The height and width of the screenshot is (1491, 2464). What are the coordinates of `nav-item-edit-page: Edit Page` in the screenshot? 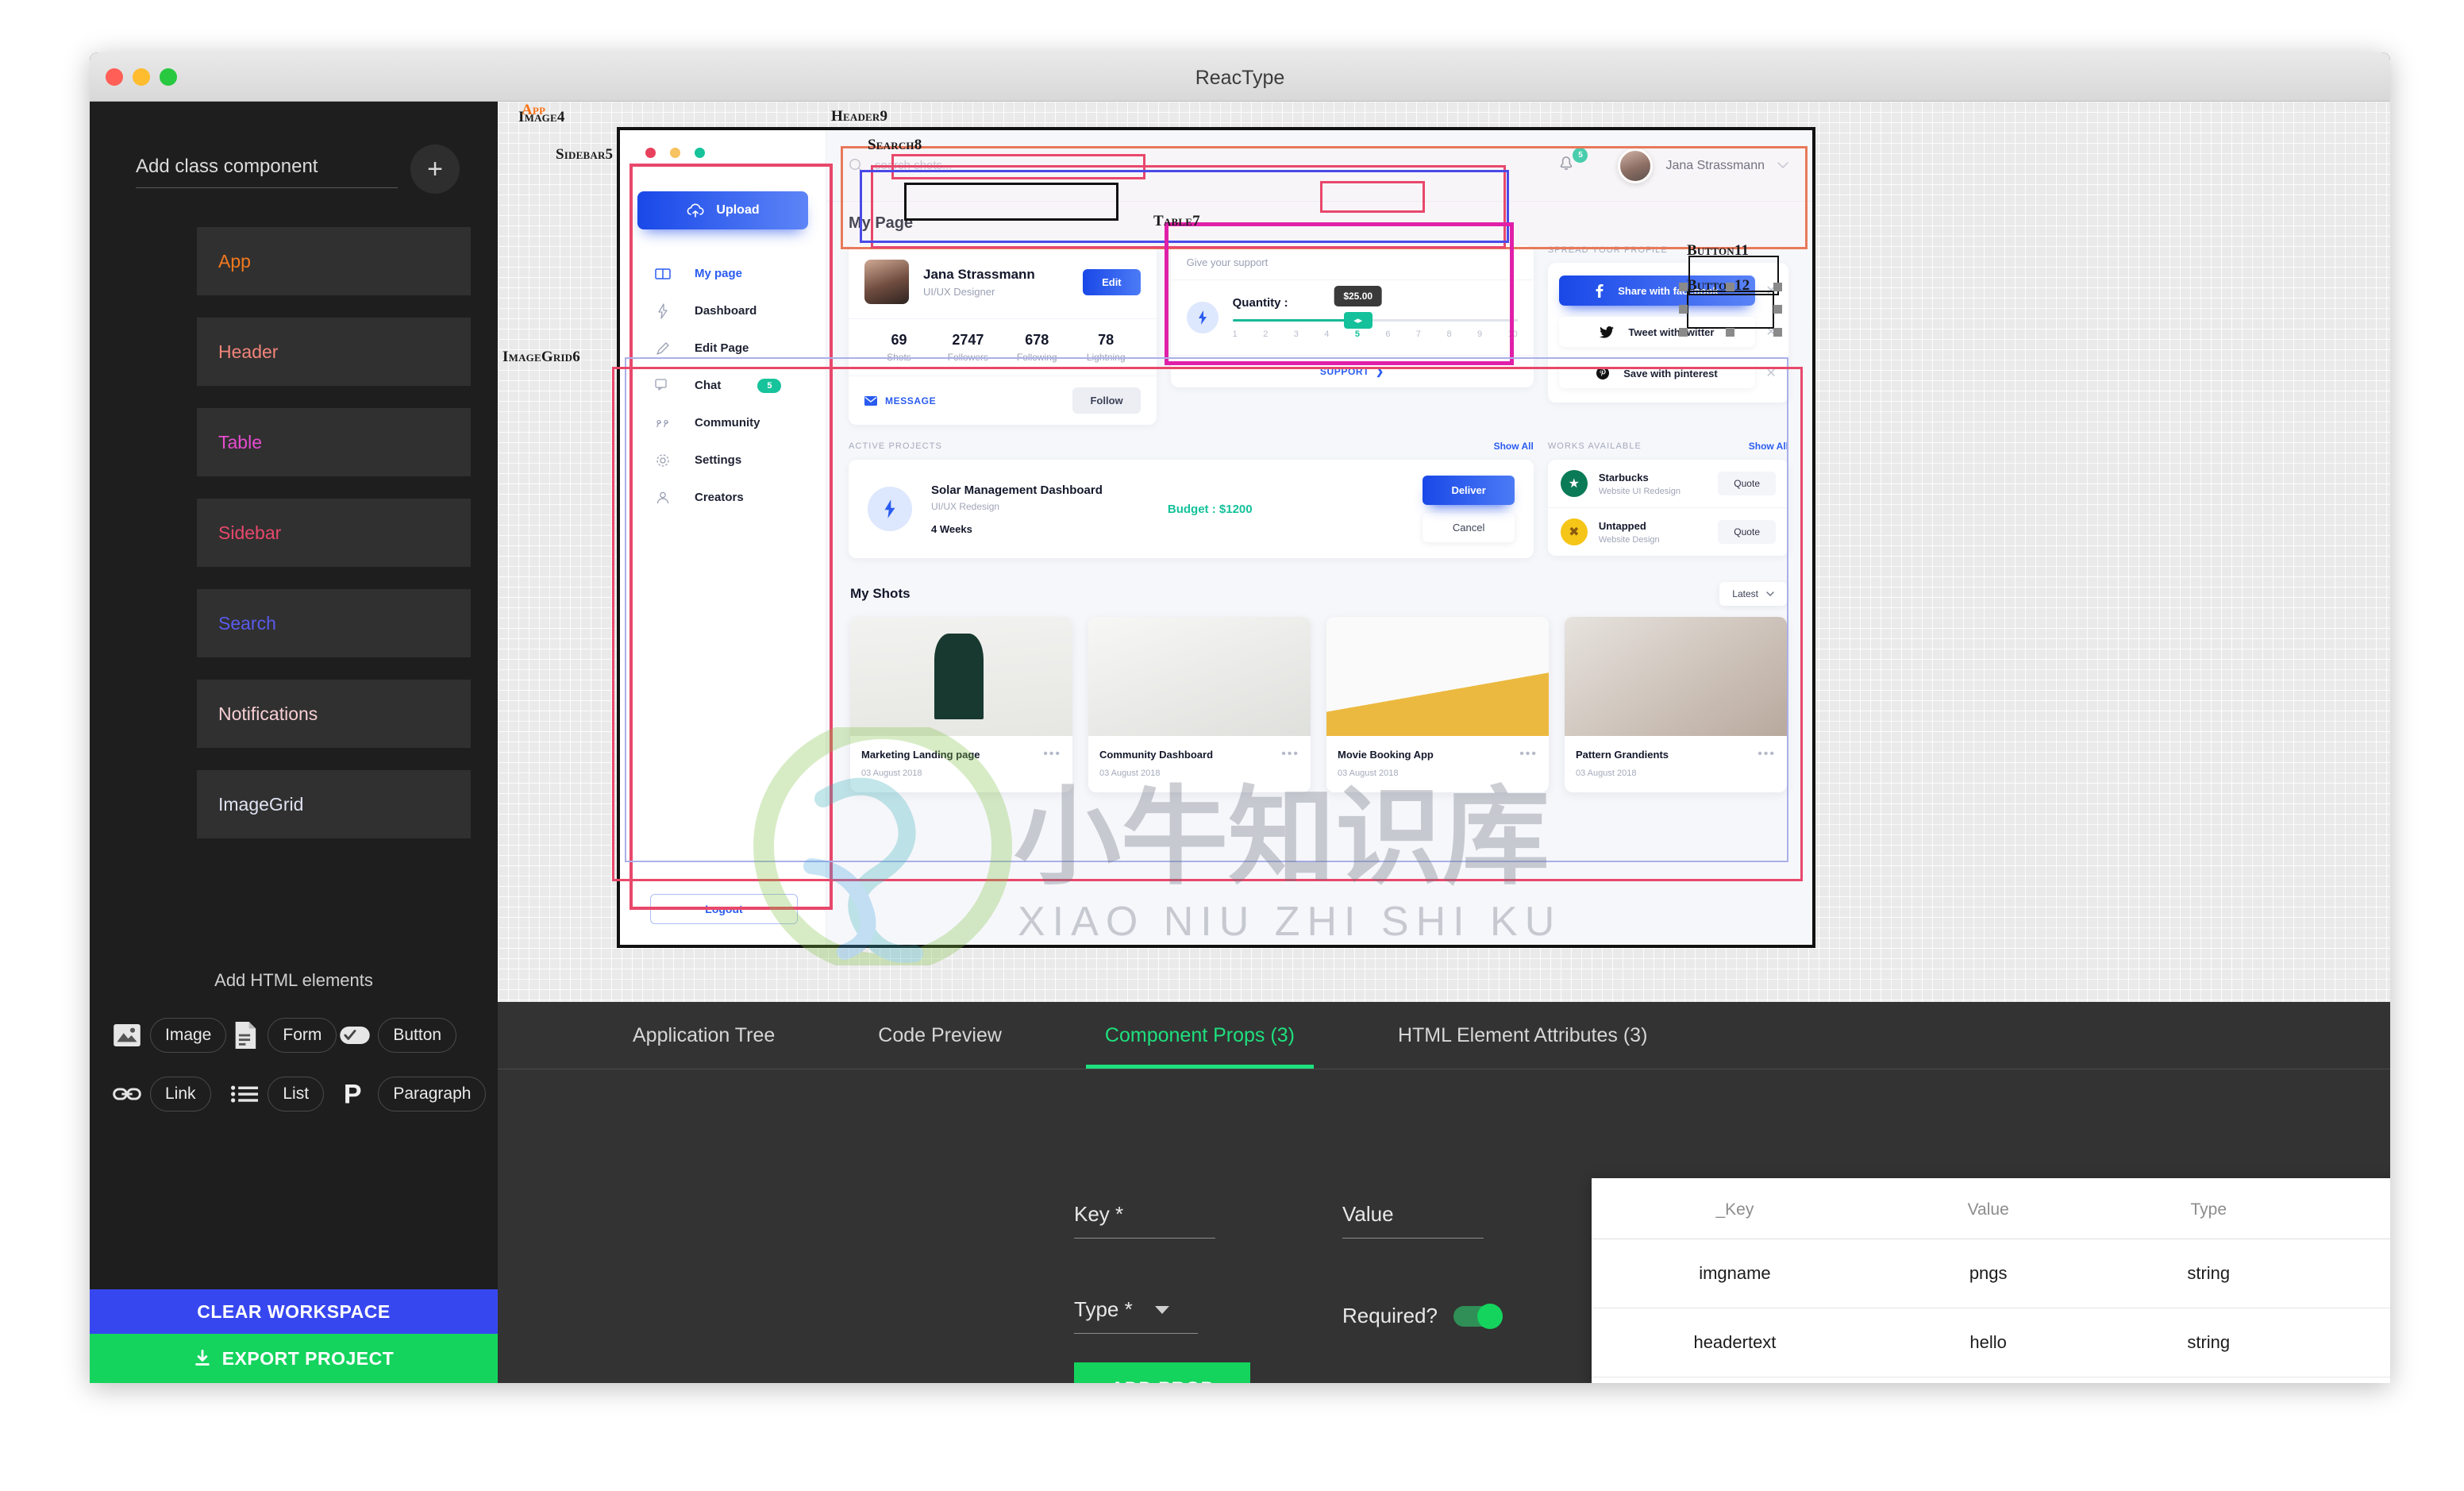 It's located at (723, 348).